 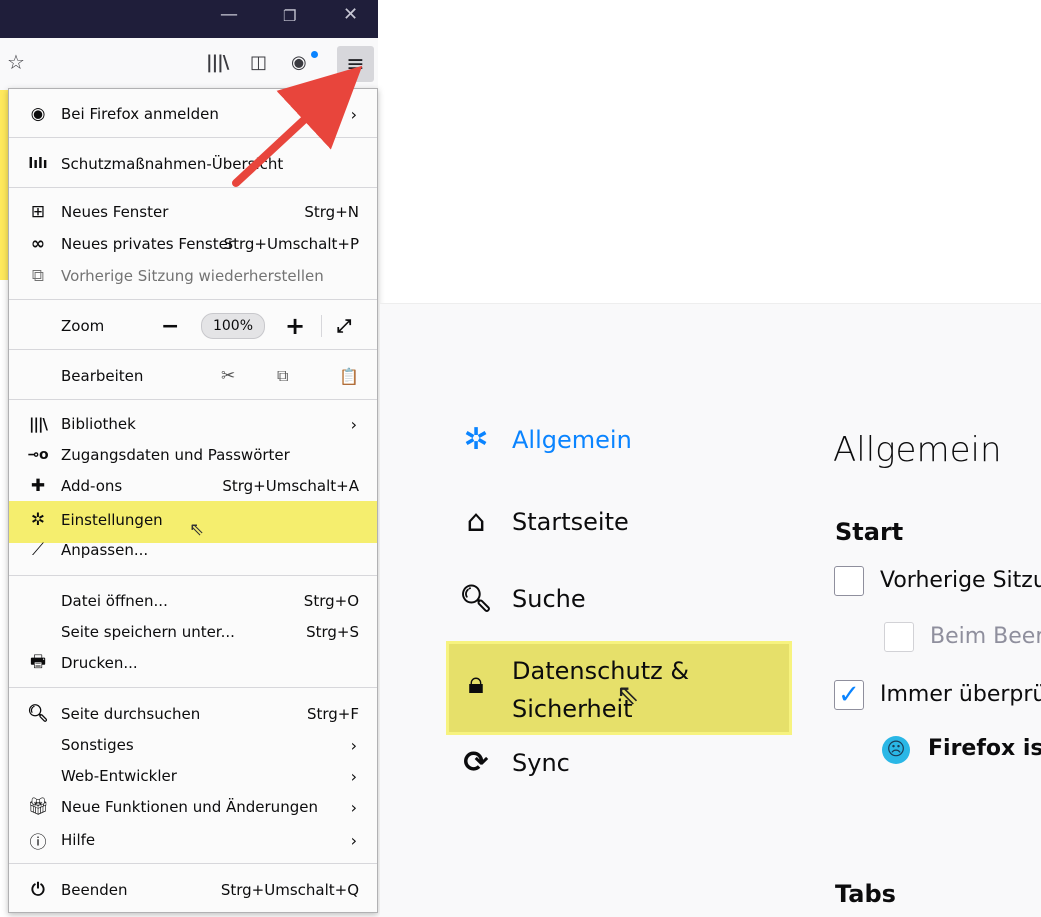 I want to click on nav-search: 🔍︎ Suche, so click(x=520, y=599).